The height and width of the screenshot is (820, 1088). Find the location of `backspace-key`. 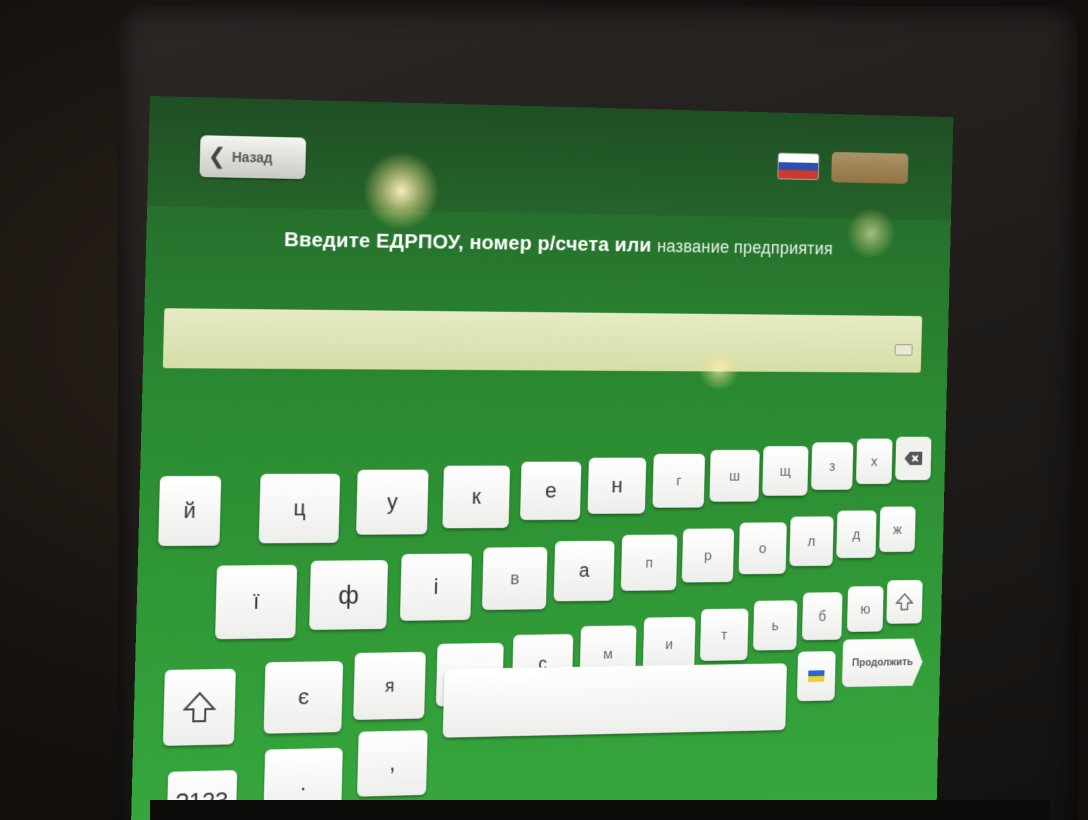

backspace-key is located at coordinates (913, 458).